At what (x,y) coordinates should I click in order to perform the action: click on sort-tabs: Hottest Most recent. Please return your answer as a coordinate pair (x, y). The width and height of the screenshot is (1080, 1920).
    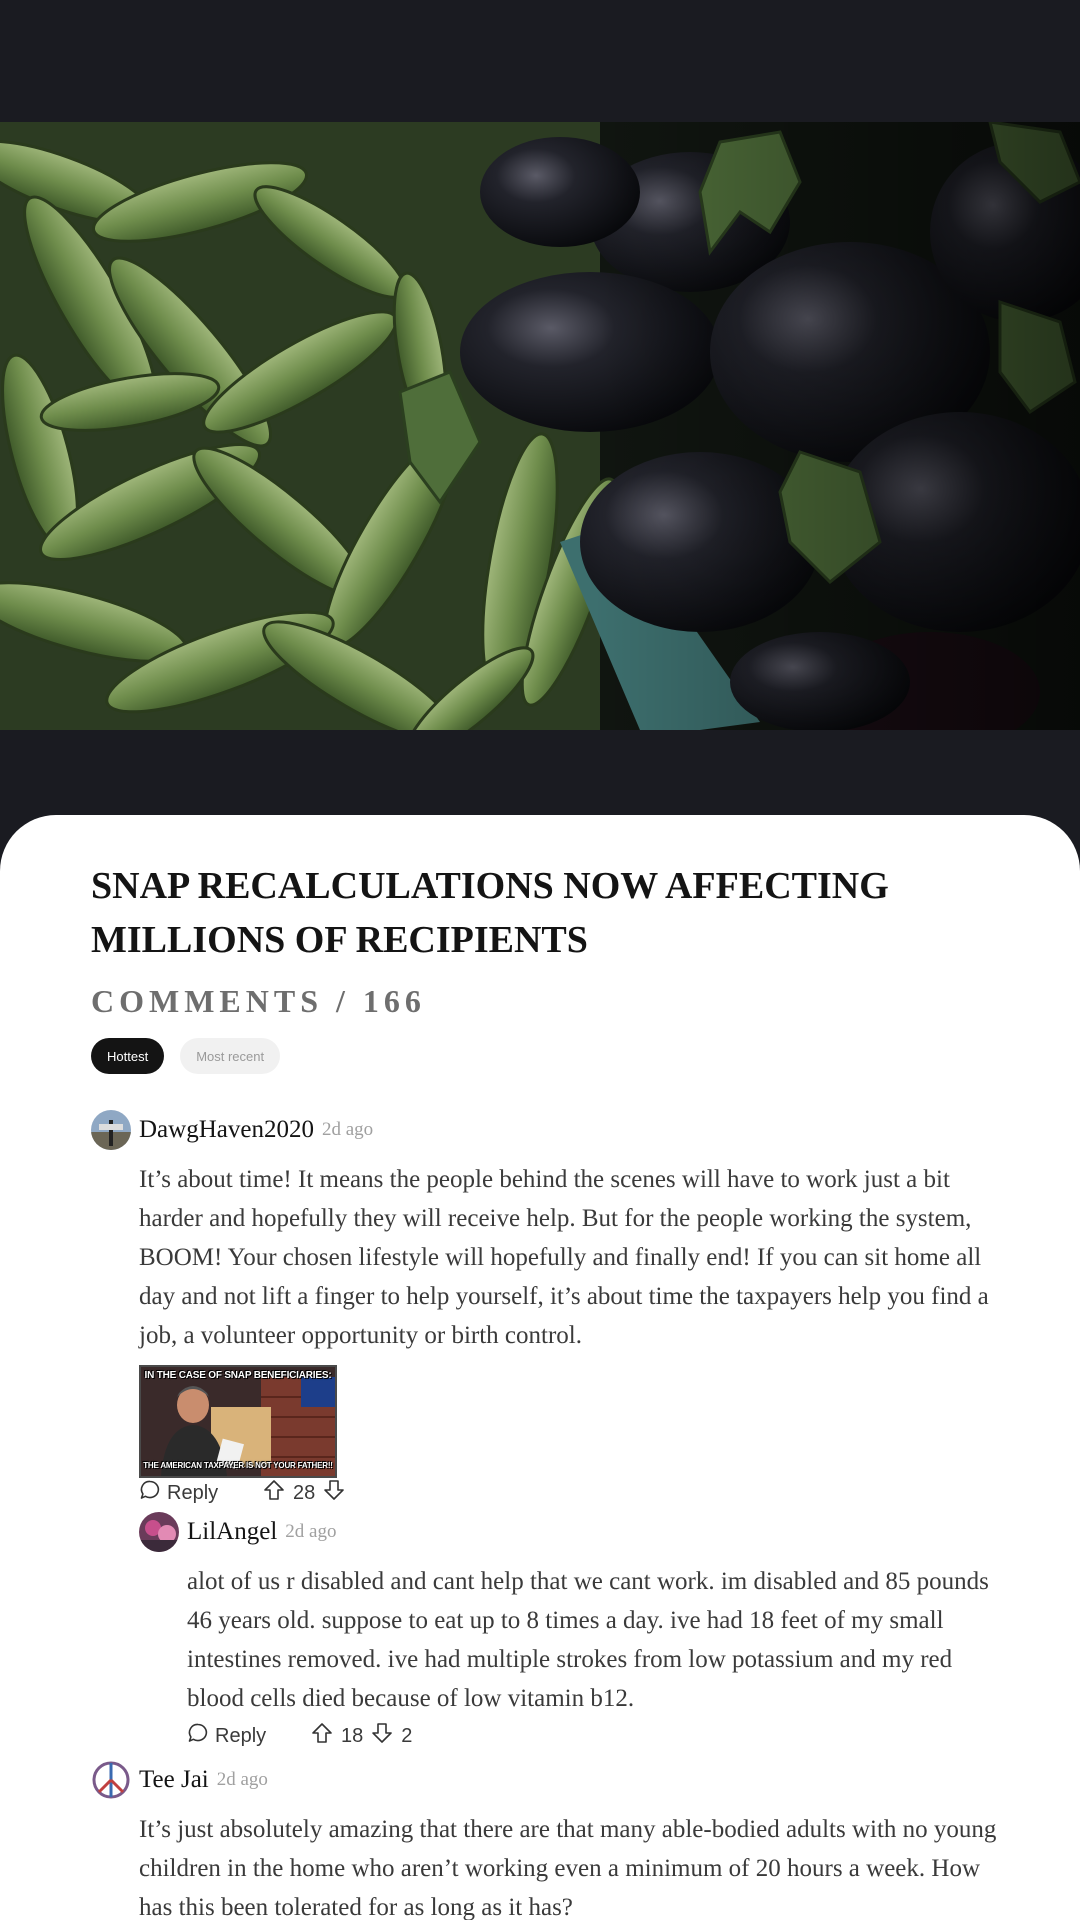
    Looking at the image, I should click on (186, 1056).